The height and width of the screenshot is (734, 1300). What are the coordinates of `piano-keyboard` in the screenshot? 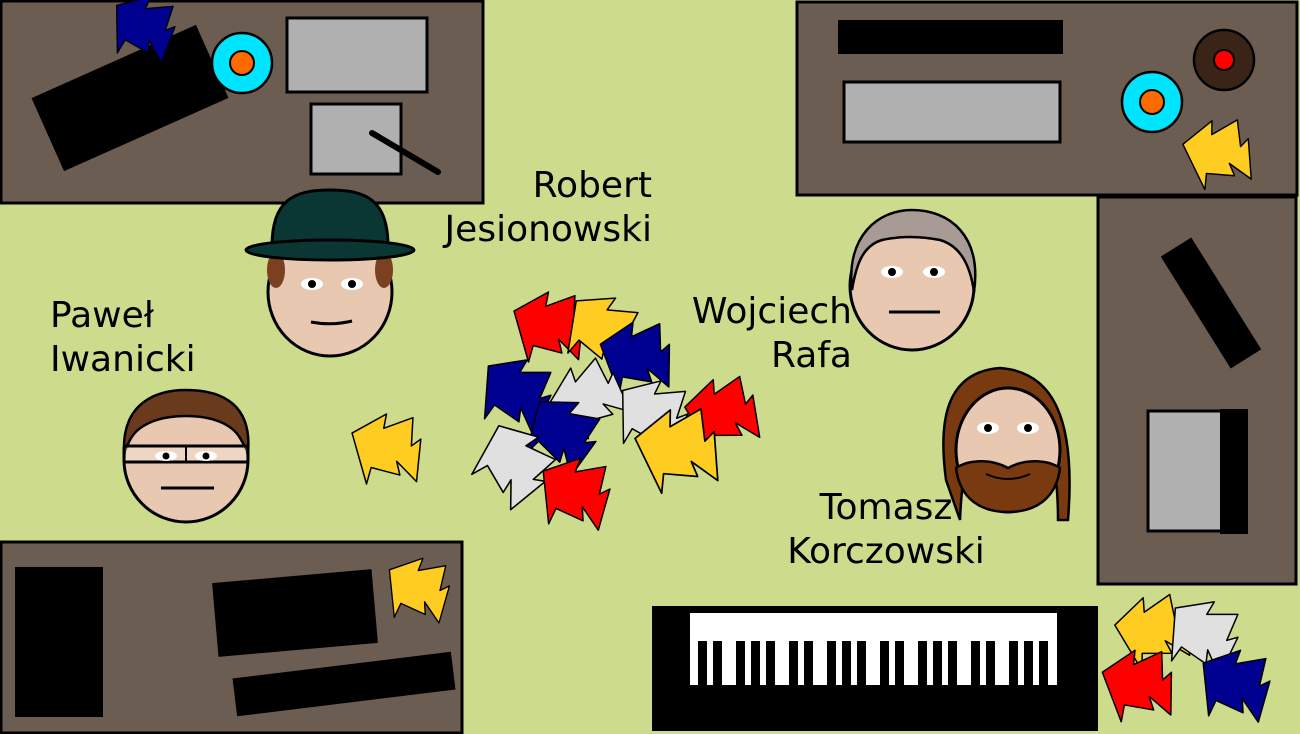 It's located at (875, 668).